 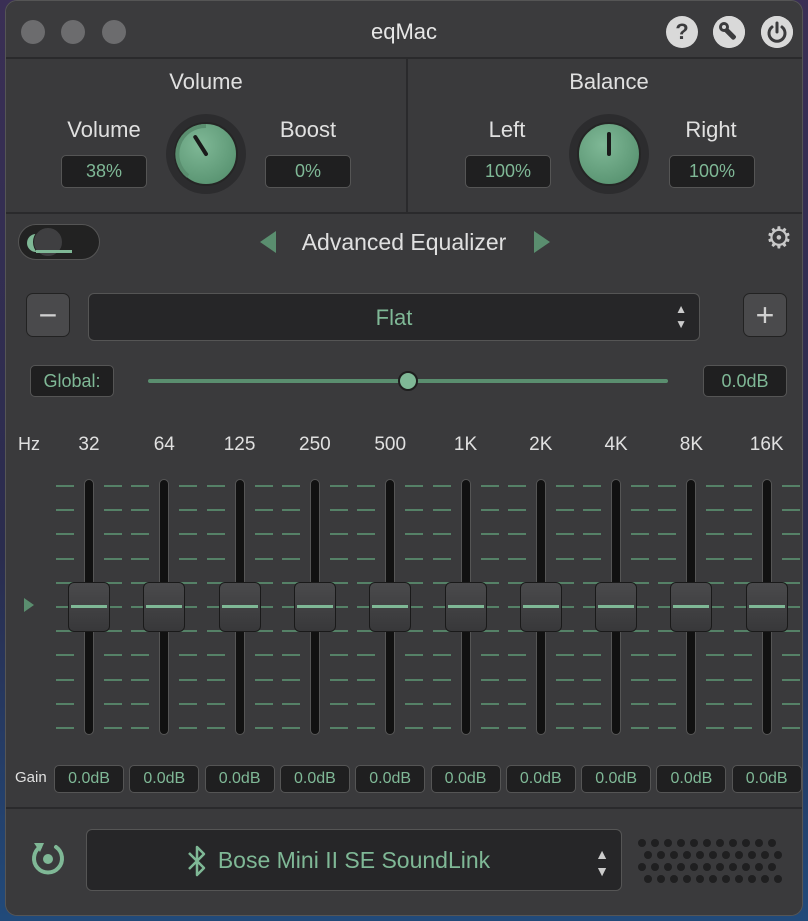 What do you see at coordinates (104, 171) in the screenshot?
I see `volume-value: 38%` at bounding box center [104, 171].